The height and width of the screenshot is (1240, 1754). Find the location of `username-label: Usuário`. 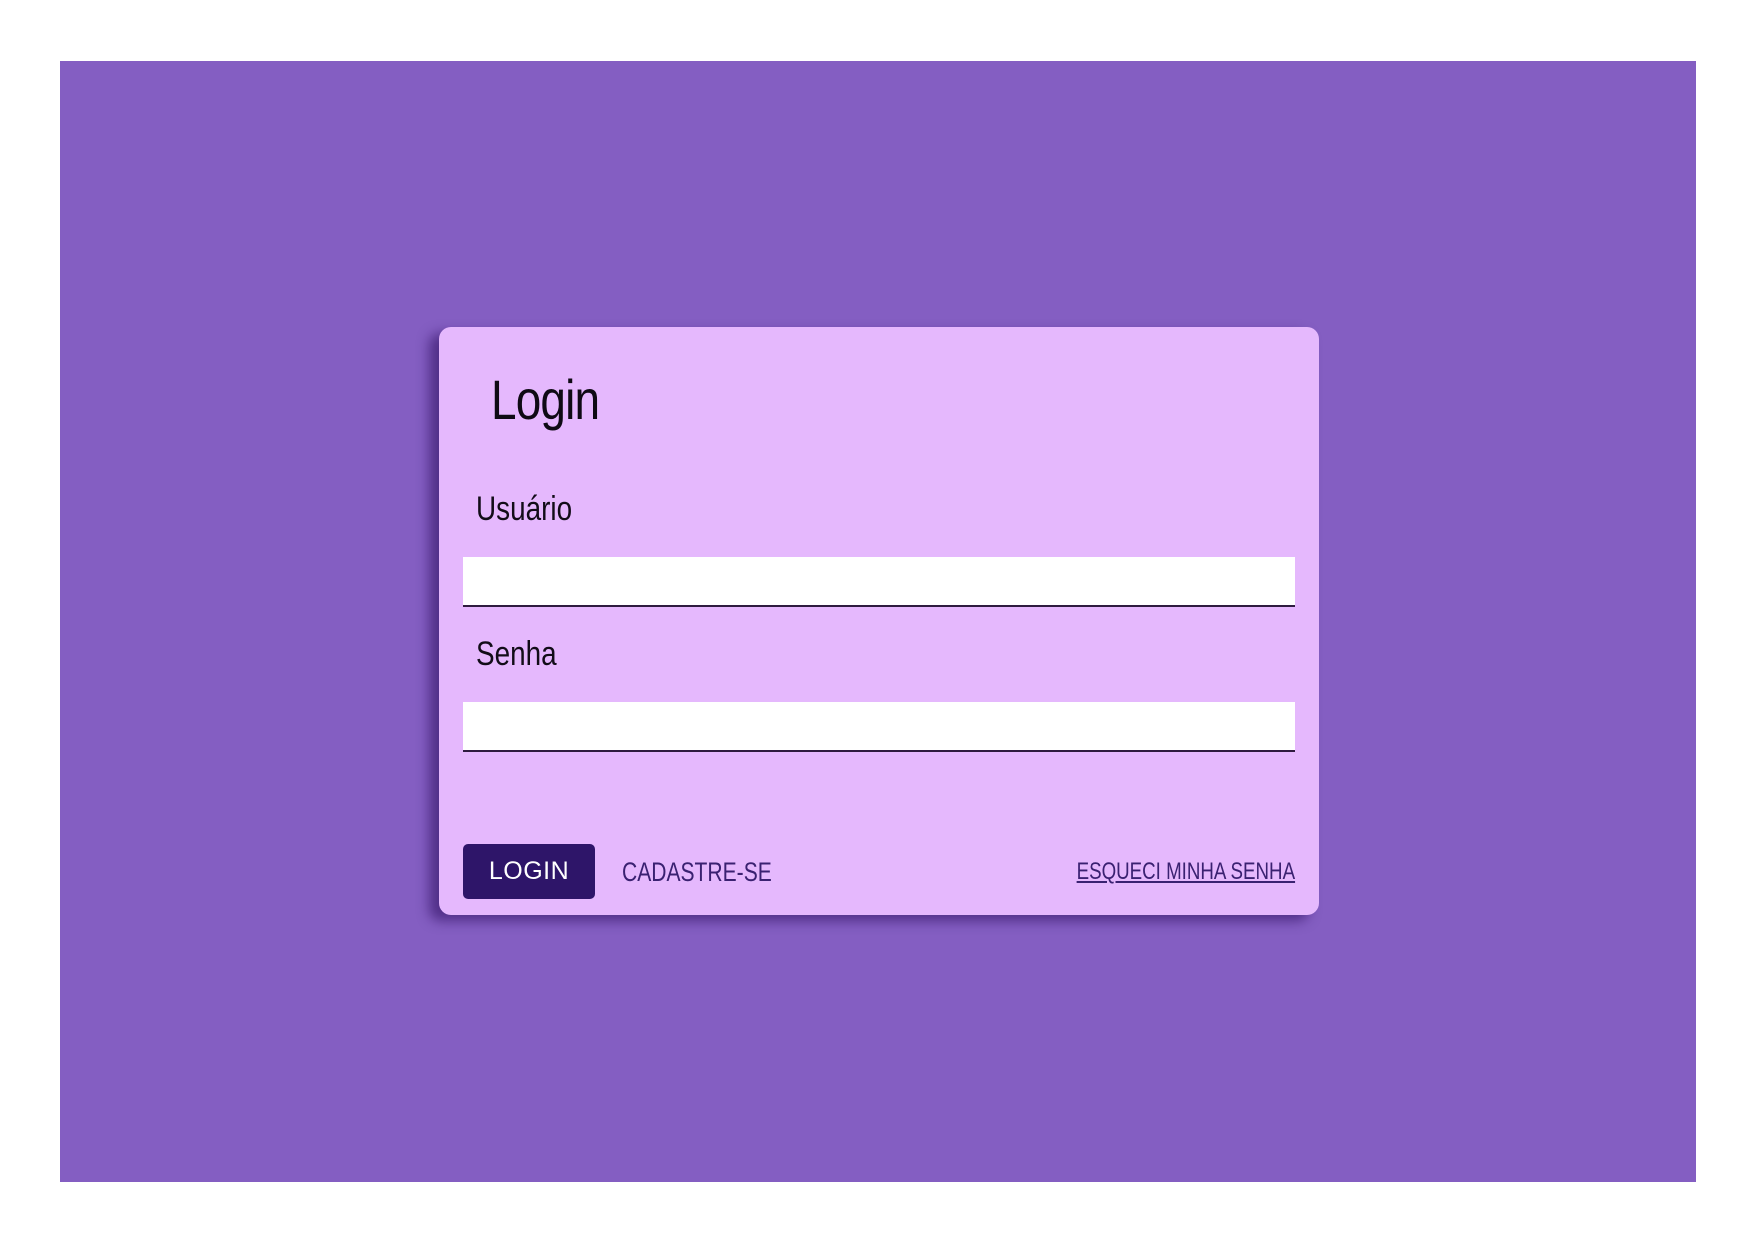

username-label: Usuário is located at coordinates (524, 509).